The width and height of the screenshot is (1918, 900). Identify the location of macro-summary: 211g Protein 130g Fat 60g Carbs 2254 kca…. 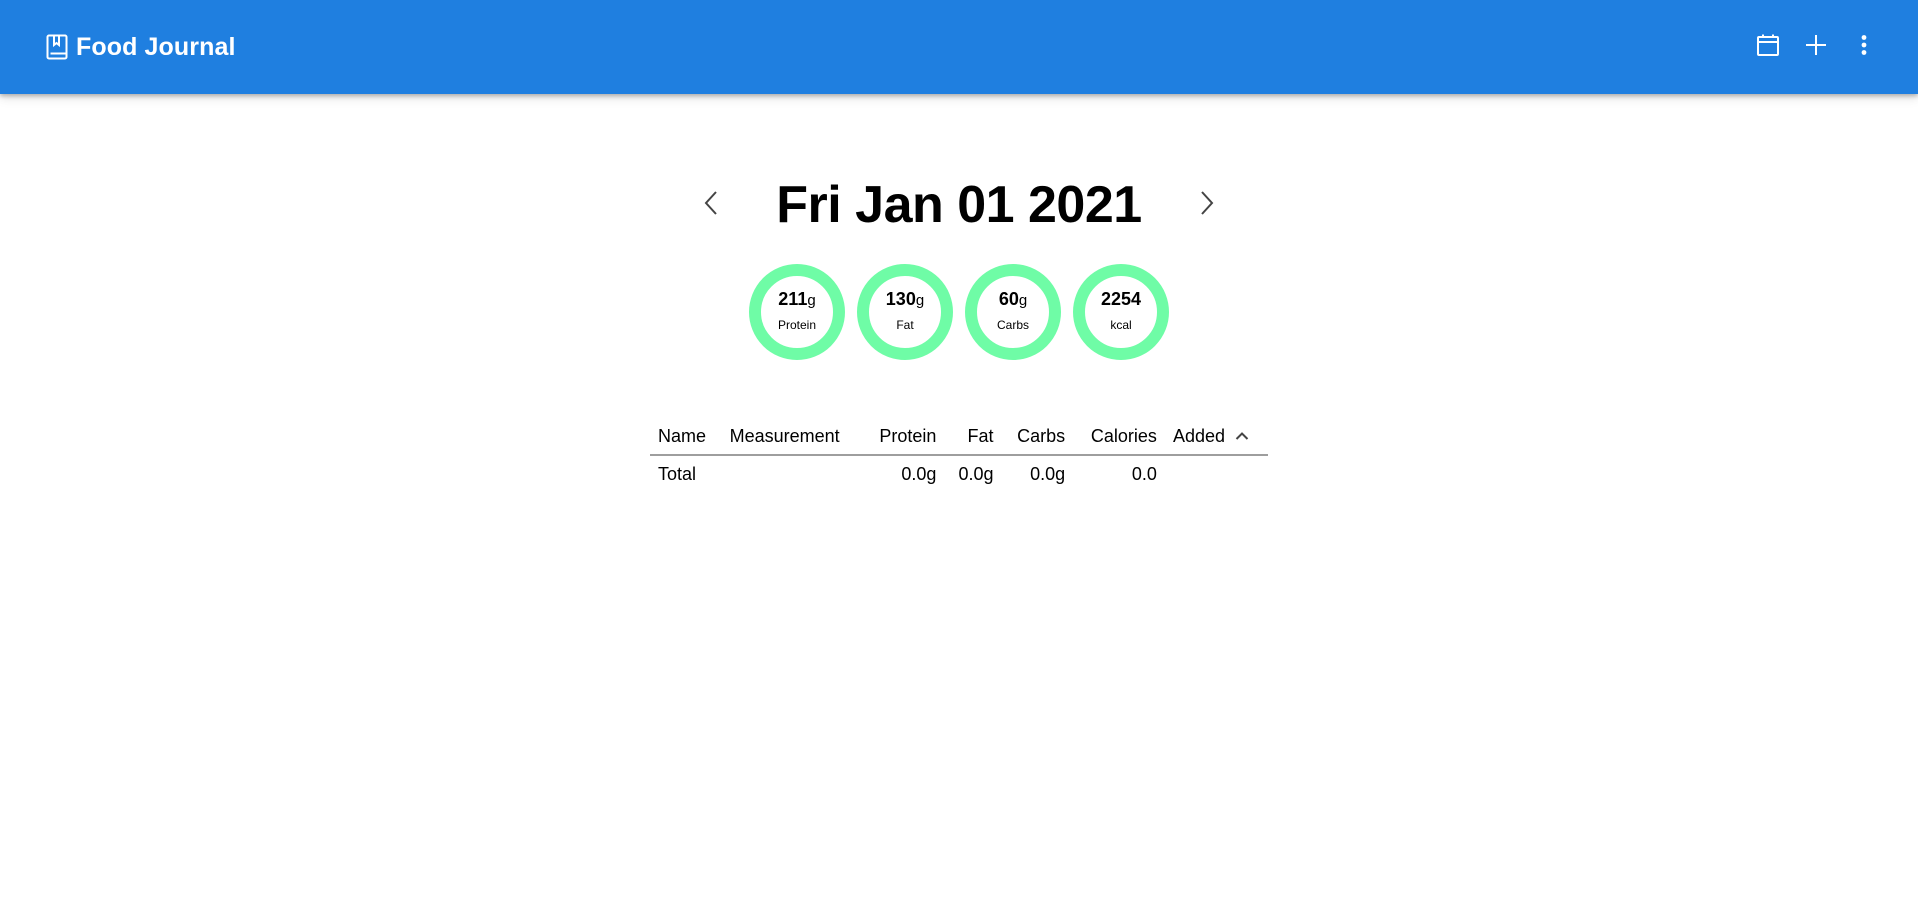
(959, 314).